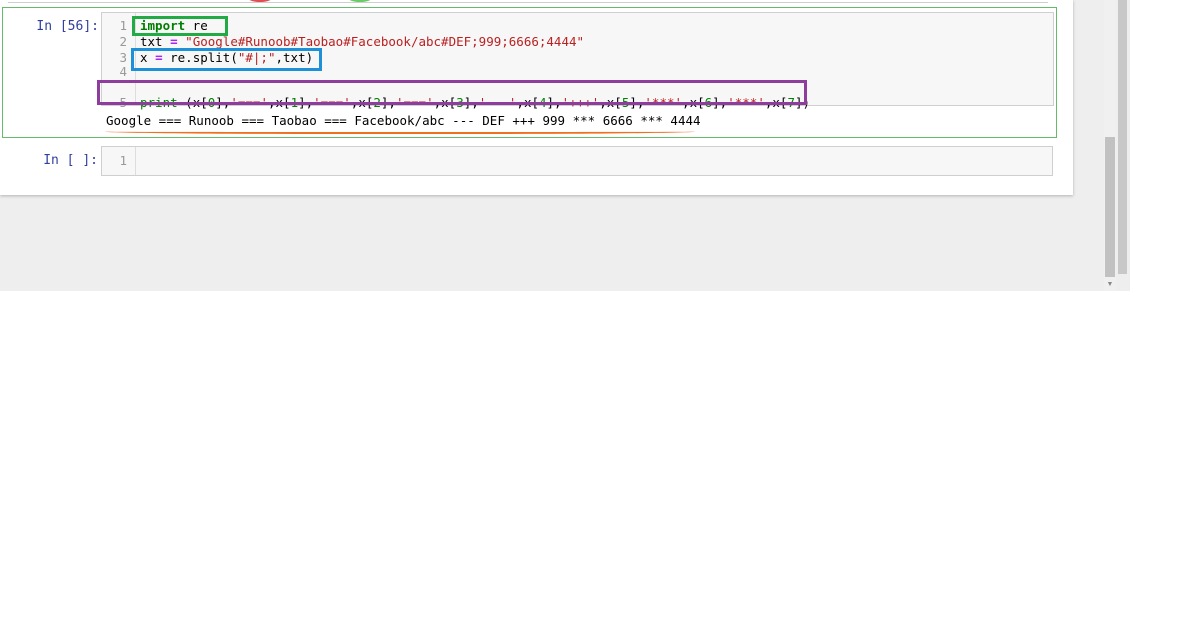 This screenshot has width=1200, height=630. I want to click on code-line: 1 import re, so click(577, 26).